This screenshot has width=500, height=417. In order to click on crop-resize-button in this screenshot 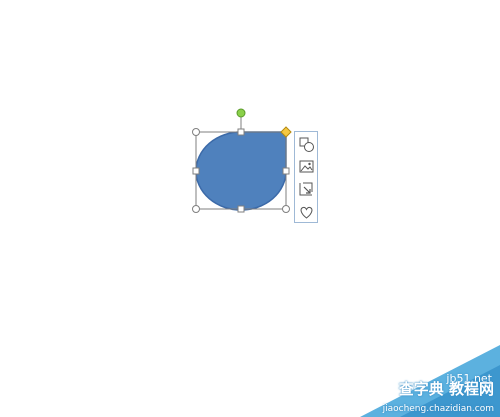, I will do `click(306, 189)`.